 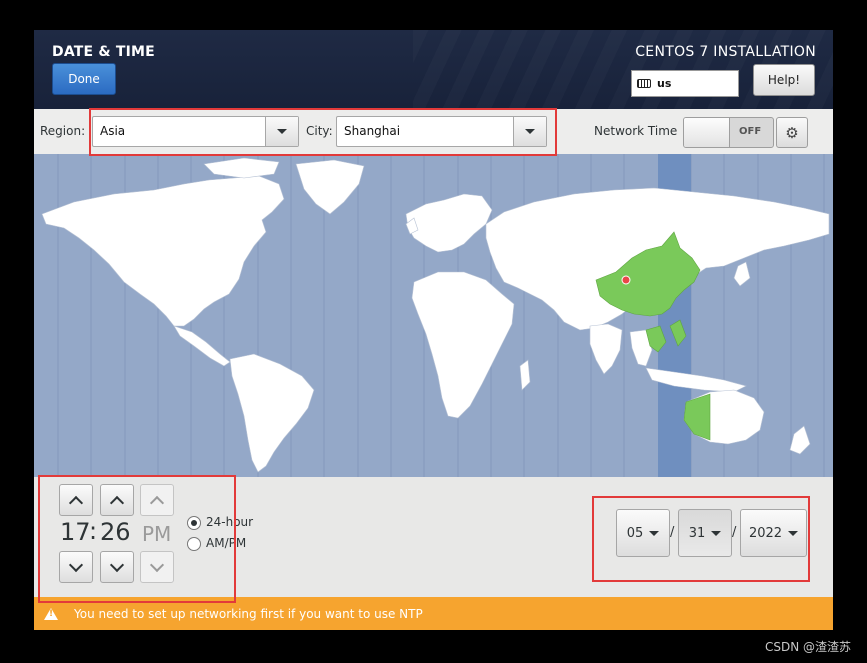 I want to click on network-time-state: OFF, so click(x=750, y=131).